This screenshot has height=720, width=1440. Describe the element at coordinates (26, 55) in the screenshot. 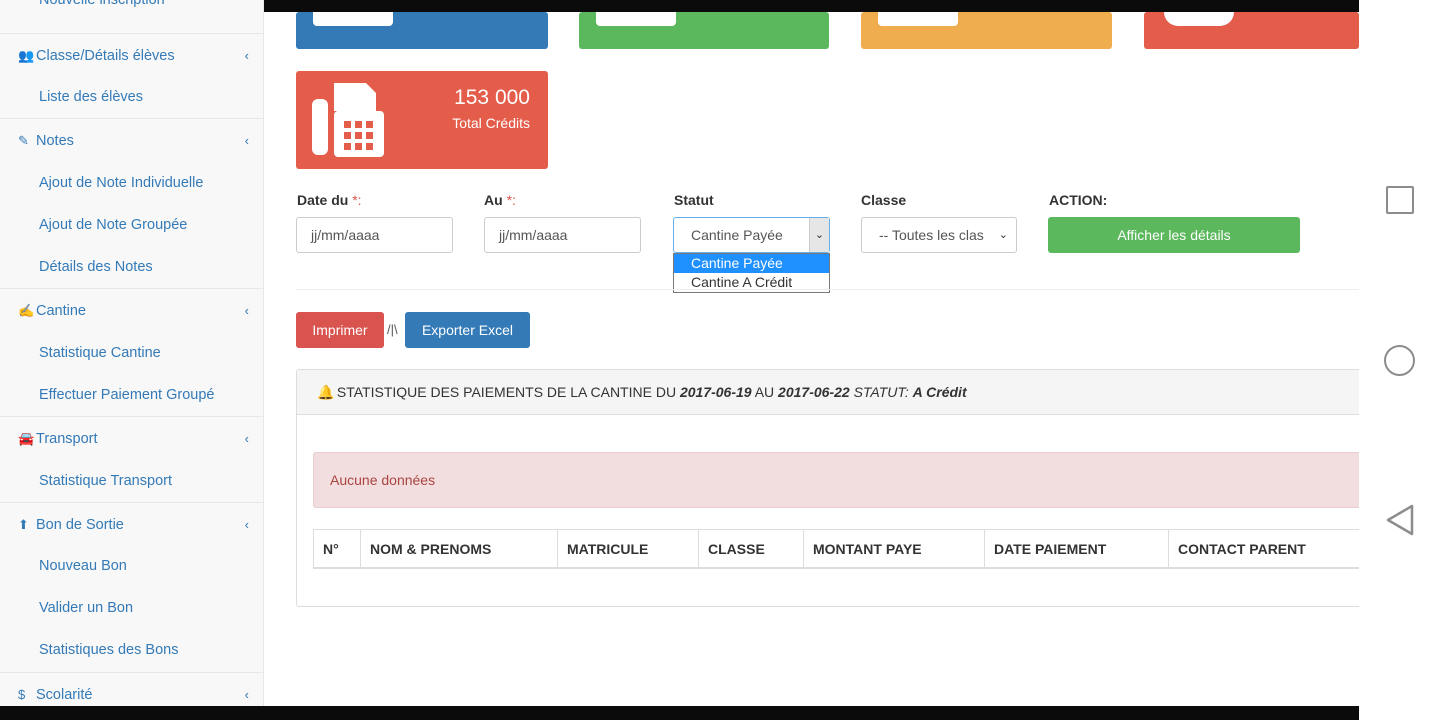

I see `users-icon: 👥` at that location.